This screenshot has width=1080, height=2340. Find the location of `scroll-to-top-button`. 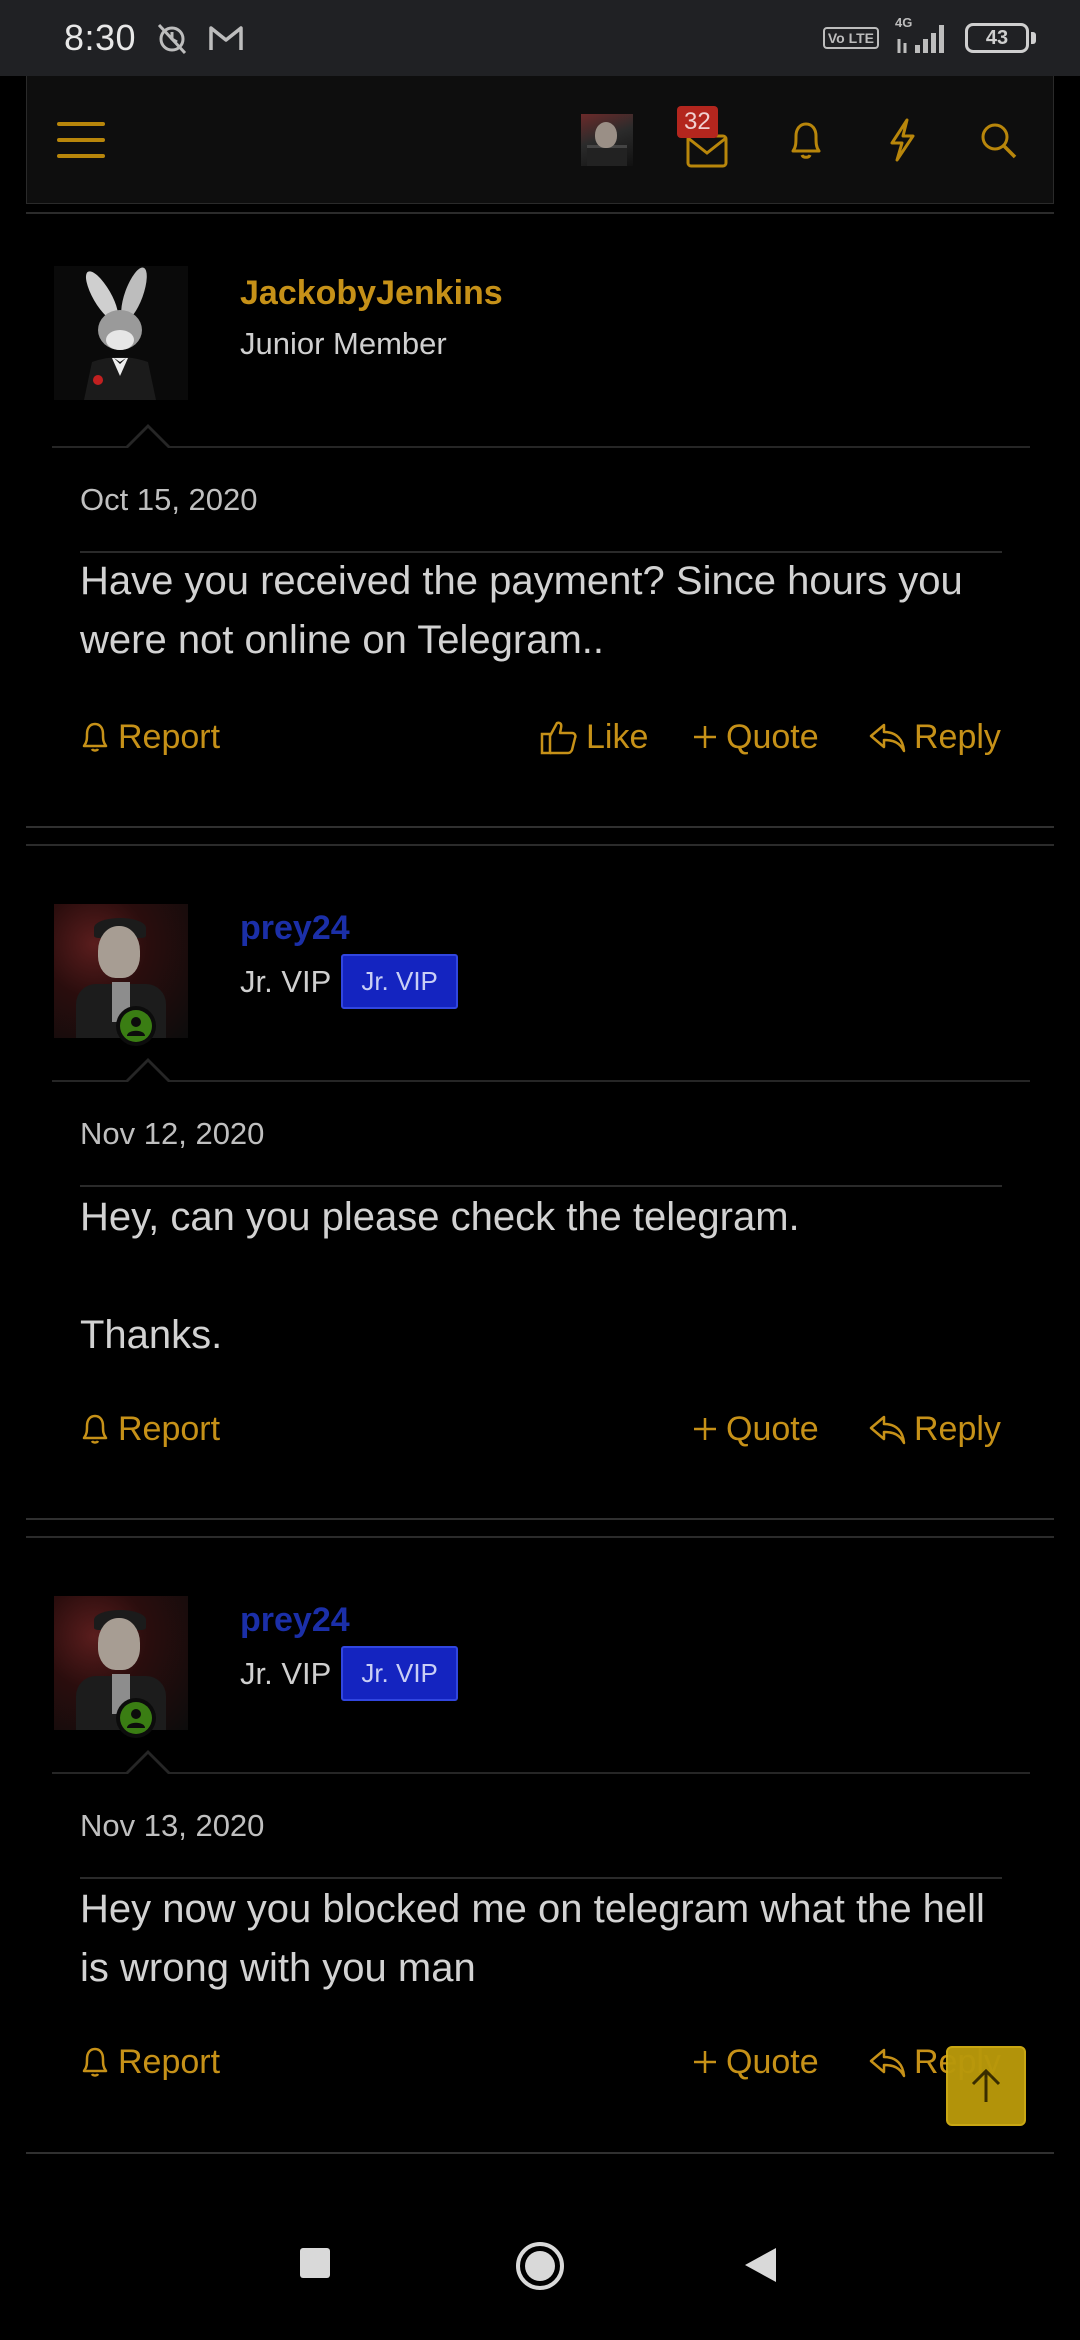

scroll-to-top-button is located at coordinates (986, 2086).